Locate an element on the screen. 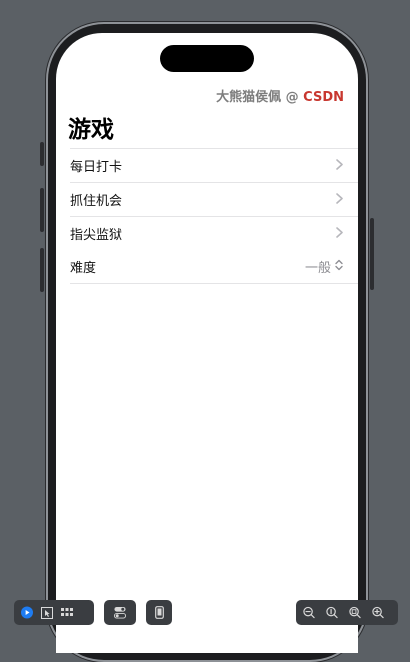 Image resolution: width=410 pixels, height=662 pixels. toggle-icon is located at coordinates (120, 612).